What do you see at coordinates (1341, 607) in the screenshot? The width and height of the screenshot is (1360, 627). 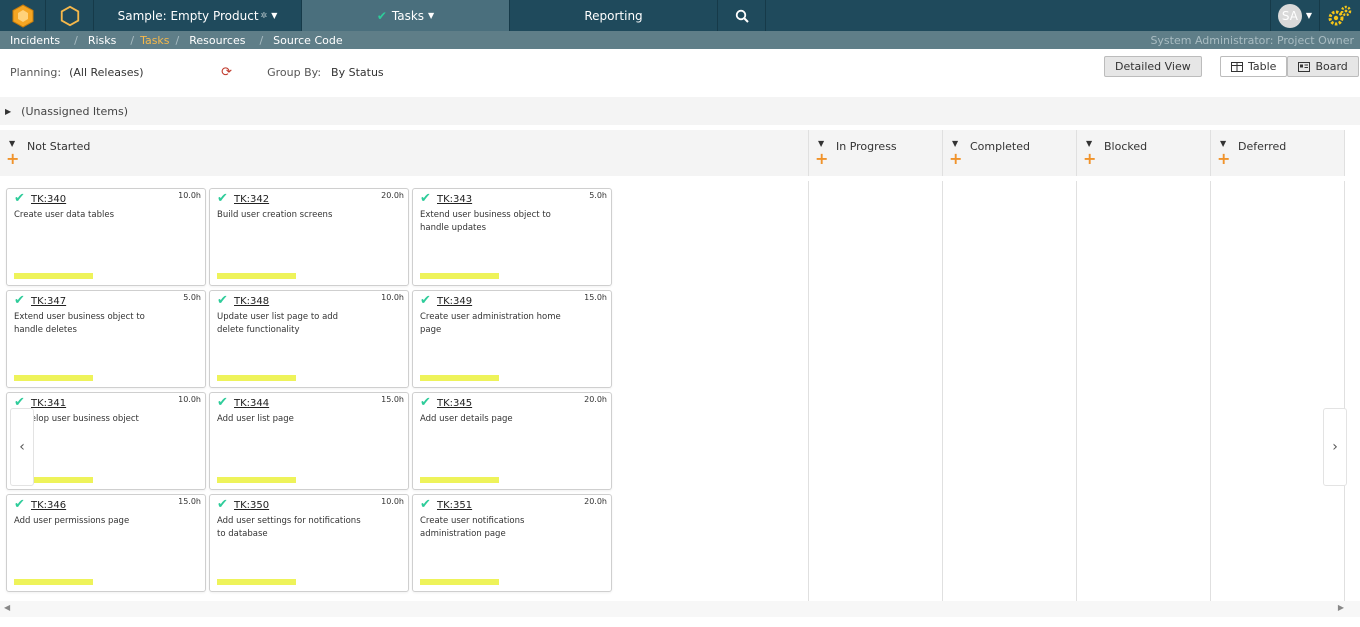 I see `scroll-right-arrow-icon: ▶` at bounding box center [1341, 607].